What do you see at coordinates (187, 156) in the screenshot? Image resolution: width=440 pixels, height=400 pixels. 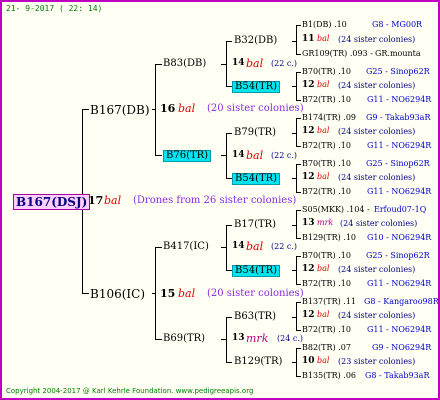 I see `l2-label-2: B76(TR)` at bounding box center [187, 156].